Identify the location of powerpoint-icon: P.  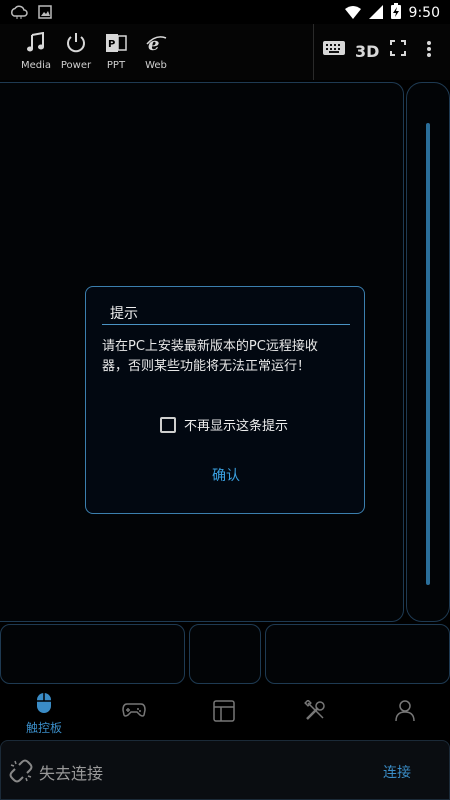
(116, 46).